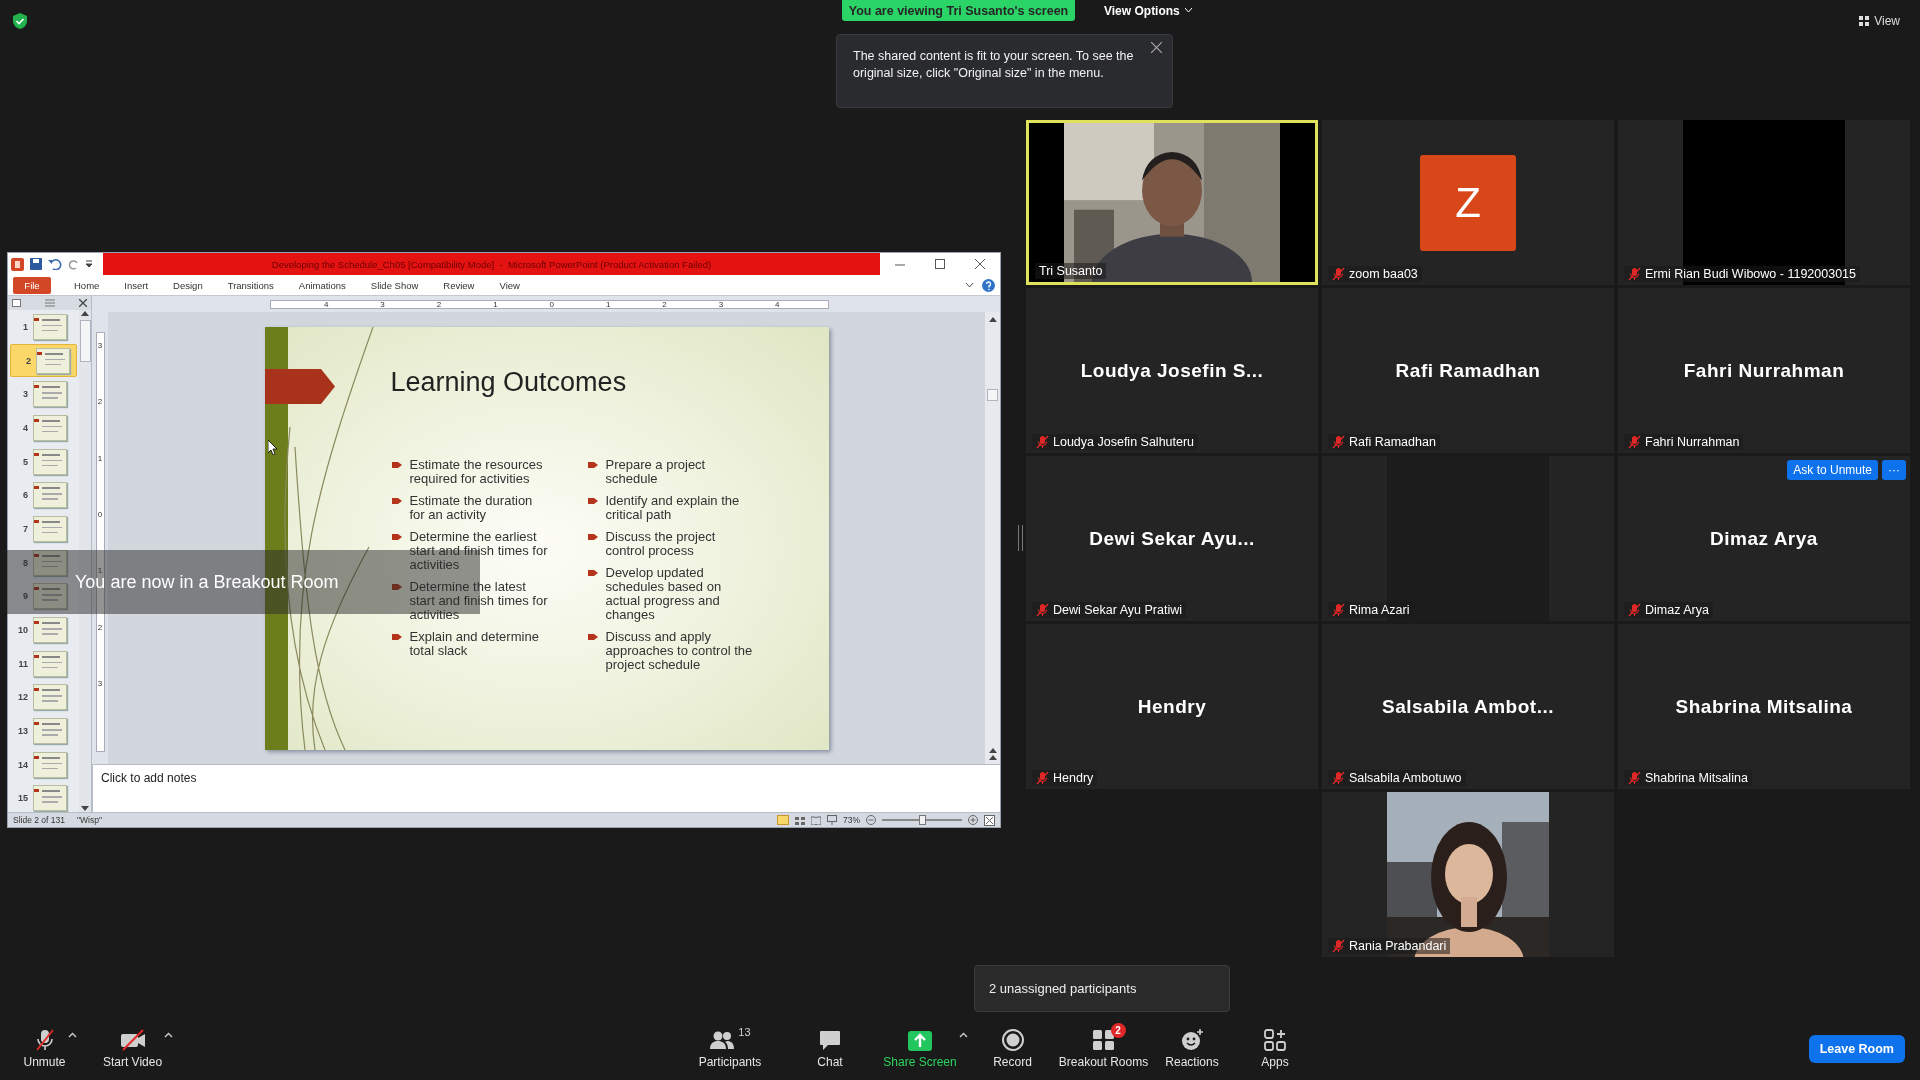  What do you see at coordinates (394, 285) in the screenshot?
I see `ribbon-tab: Slide Show` at bounding box center [394, 285].